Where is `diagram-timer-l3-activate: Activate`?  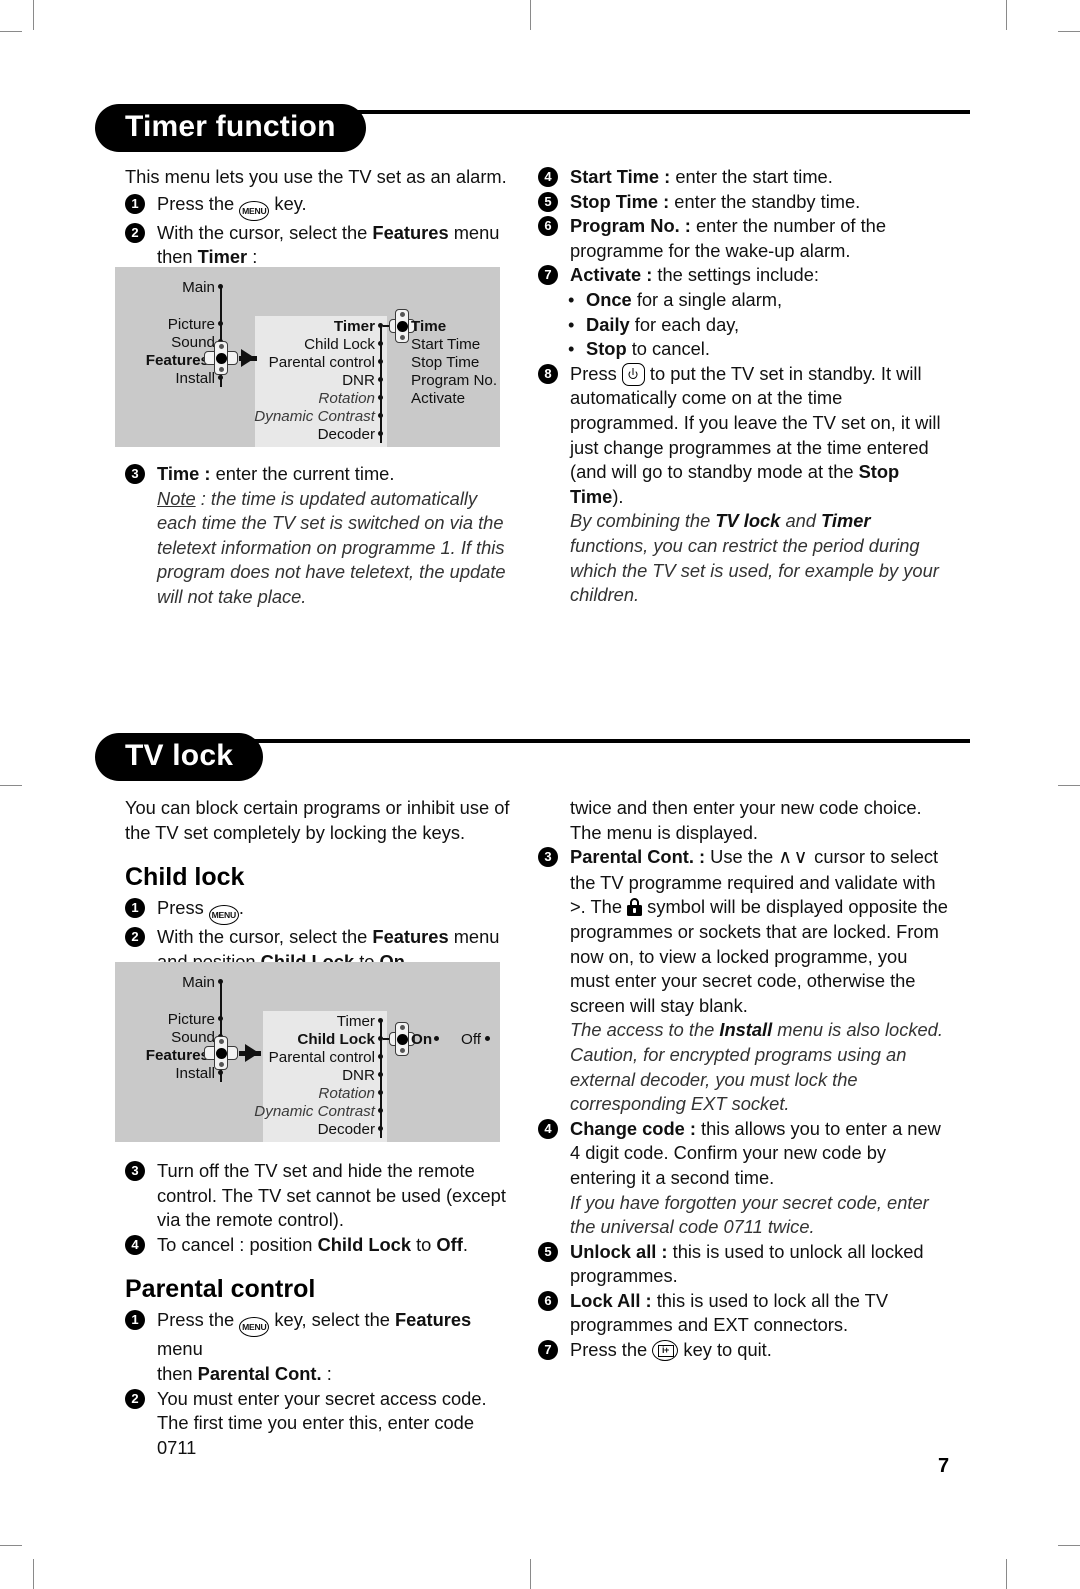
diagram-timer-l3-activate: Activate is located at coordinates (438, 398).